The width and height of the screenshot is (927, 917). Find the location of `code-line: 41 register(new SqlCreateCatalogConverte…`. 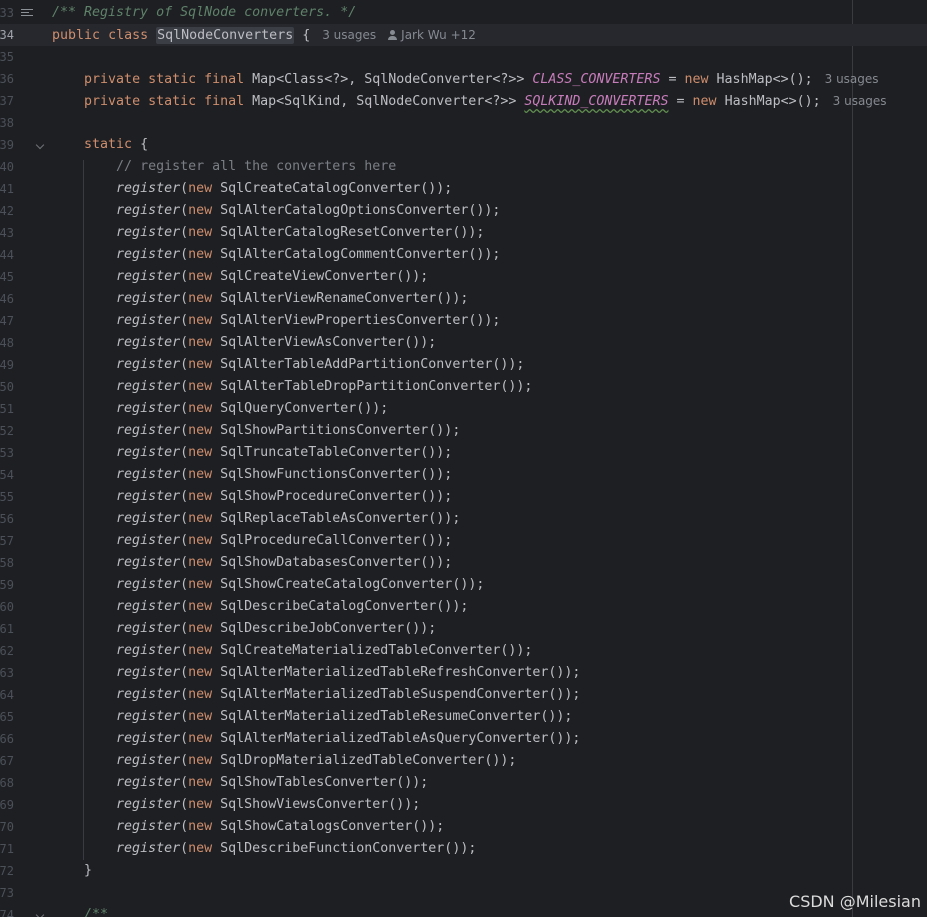

code-line: 41 register(new SqlCreateCatalogConverte… is located at coordinates (463, 189).